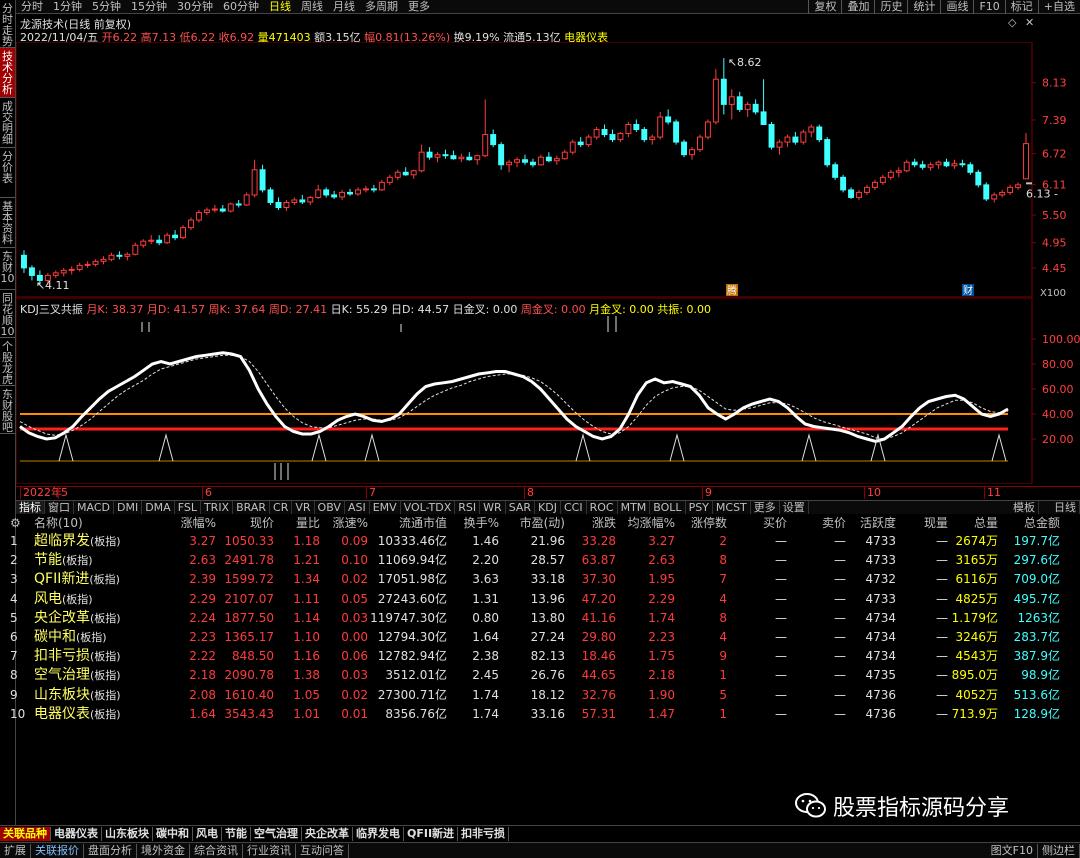 The image size is (1080, 858). Describe the element at coordinates (1059, 850) in the screenshot. I see `status-right-1: 侧边栏` at that location.